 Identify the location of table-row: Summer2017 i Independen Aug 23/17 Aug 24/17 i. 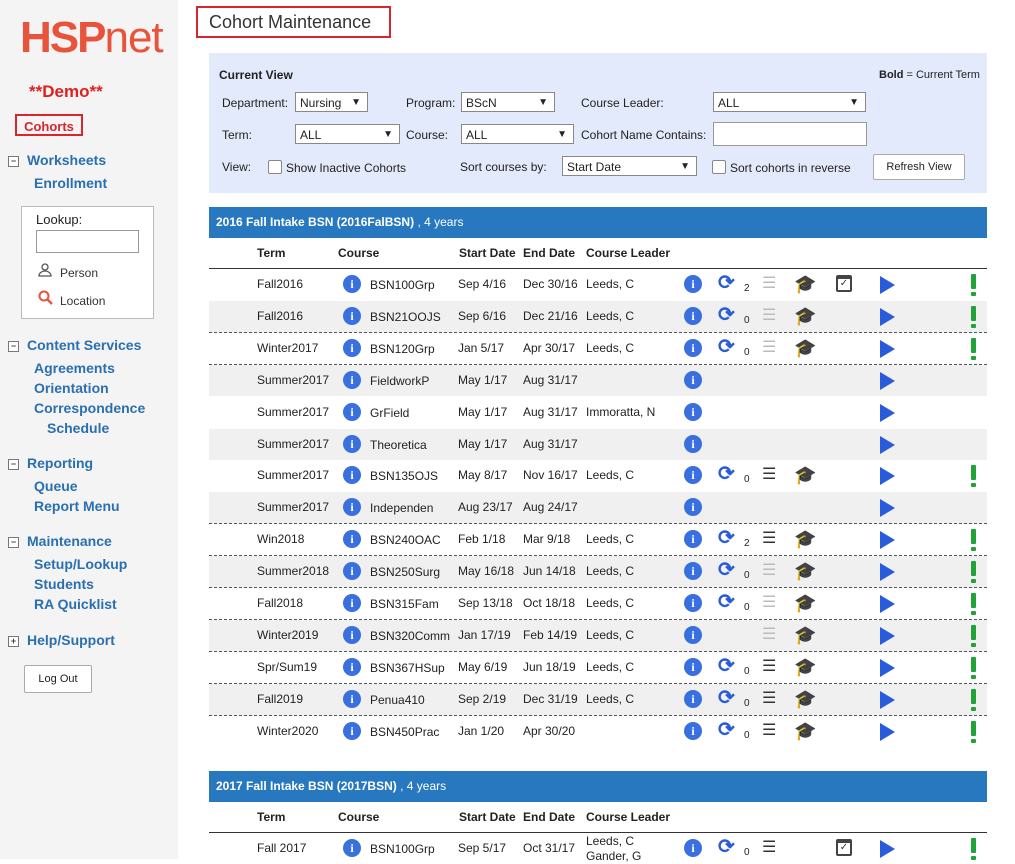
(598, 508).